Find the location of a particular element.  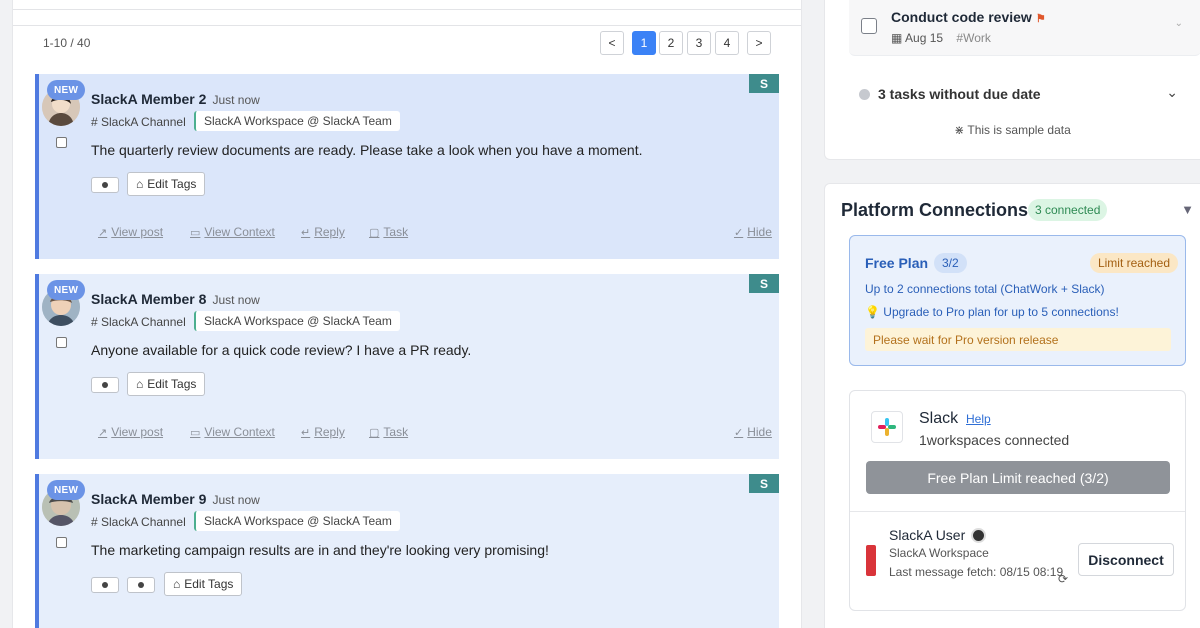

sample-data-note: ⋇ This is sample data is located at coordinates (1012, 130).